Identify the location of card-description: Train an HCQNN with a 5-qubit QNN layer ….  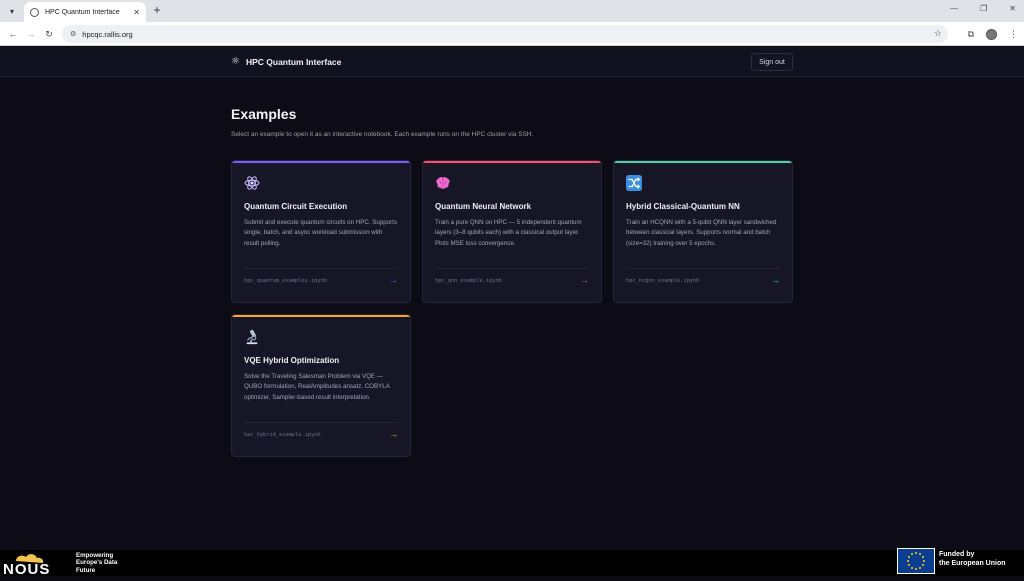
(701, 233).